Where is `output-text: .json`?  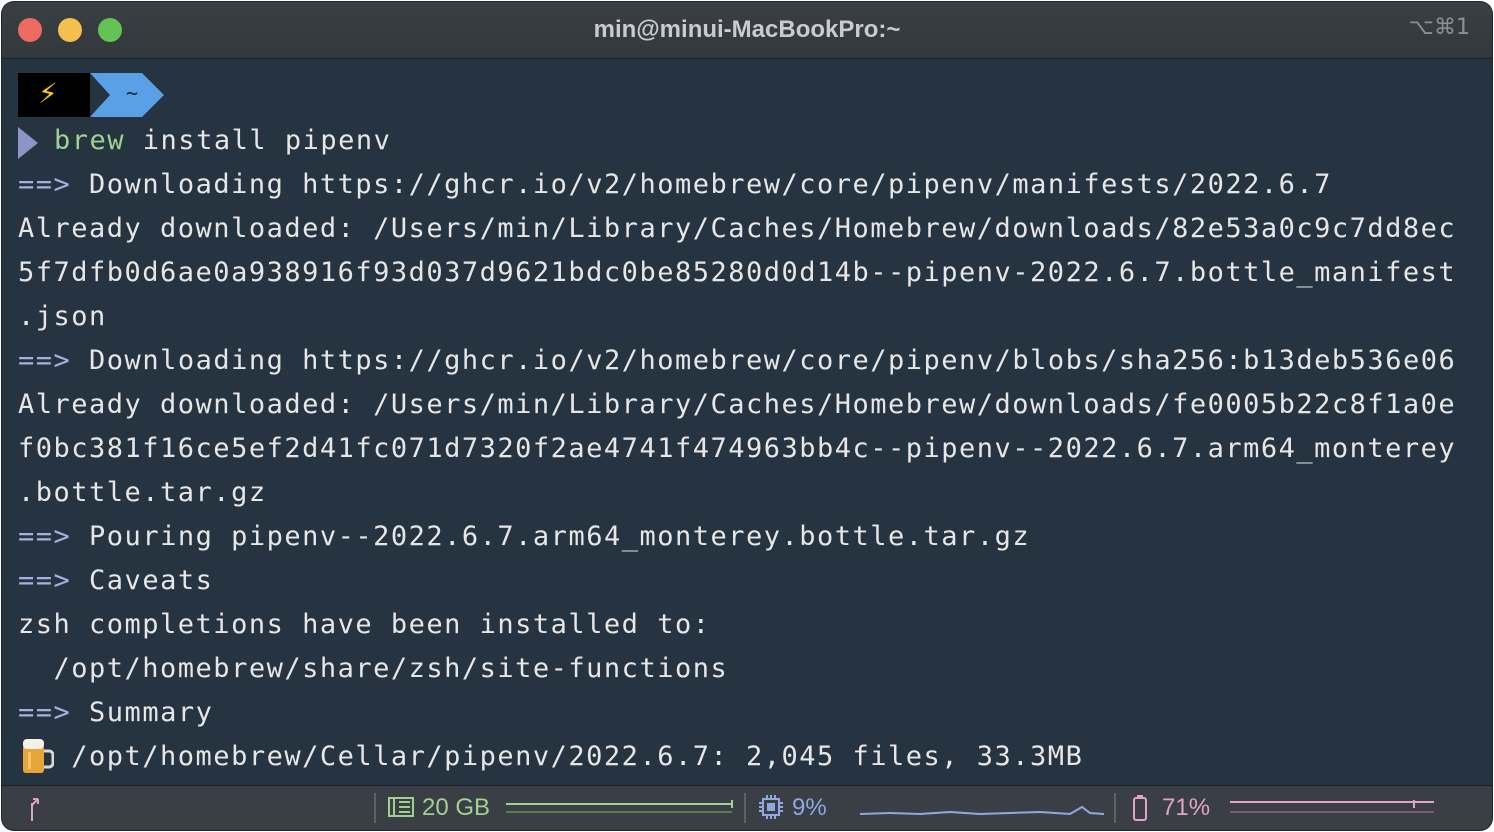
output-text: .json is located at coordinates (62, 316).